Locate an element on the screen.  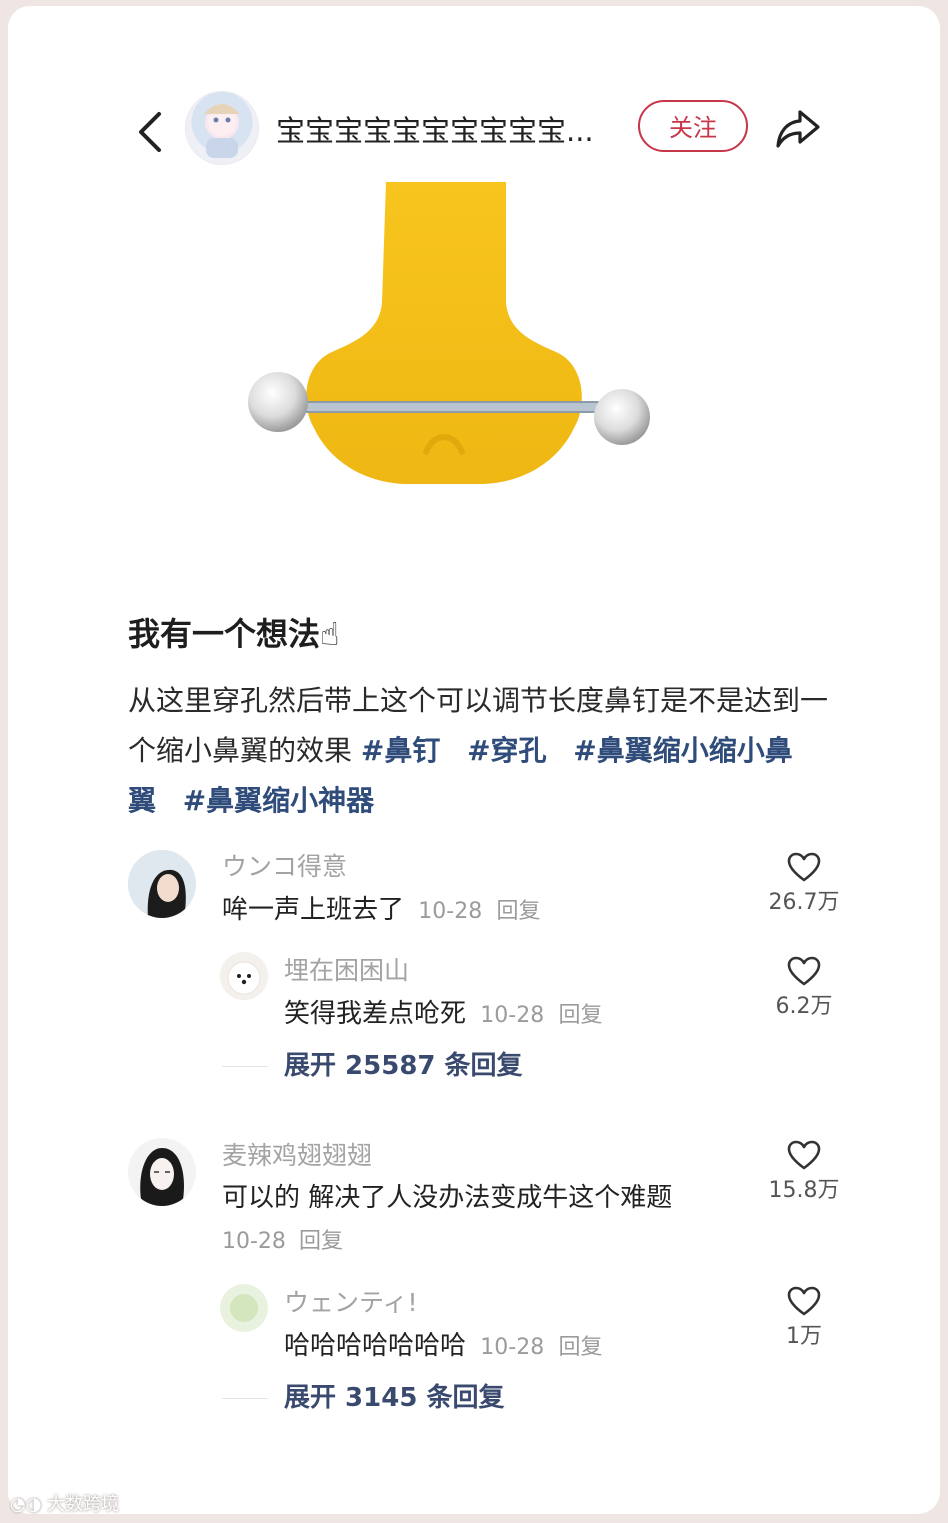
expand-replies-label: 展开 25587 条回复 is located at coordinates (403, 1066).